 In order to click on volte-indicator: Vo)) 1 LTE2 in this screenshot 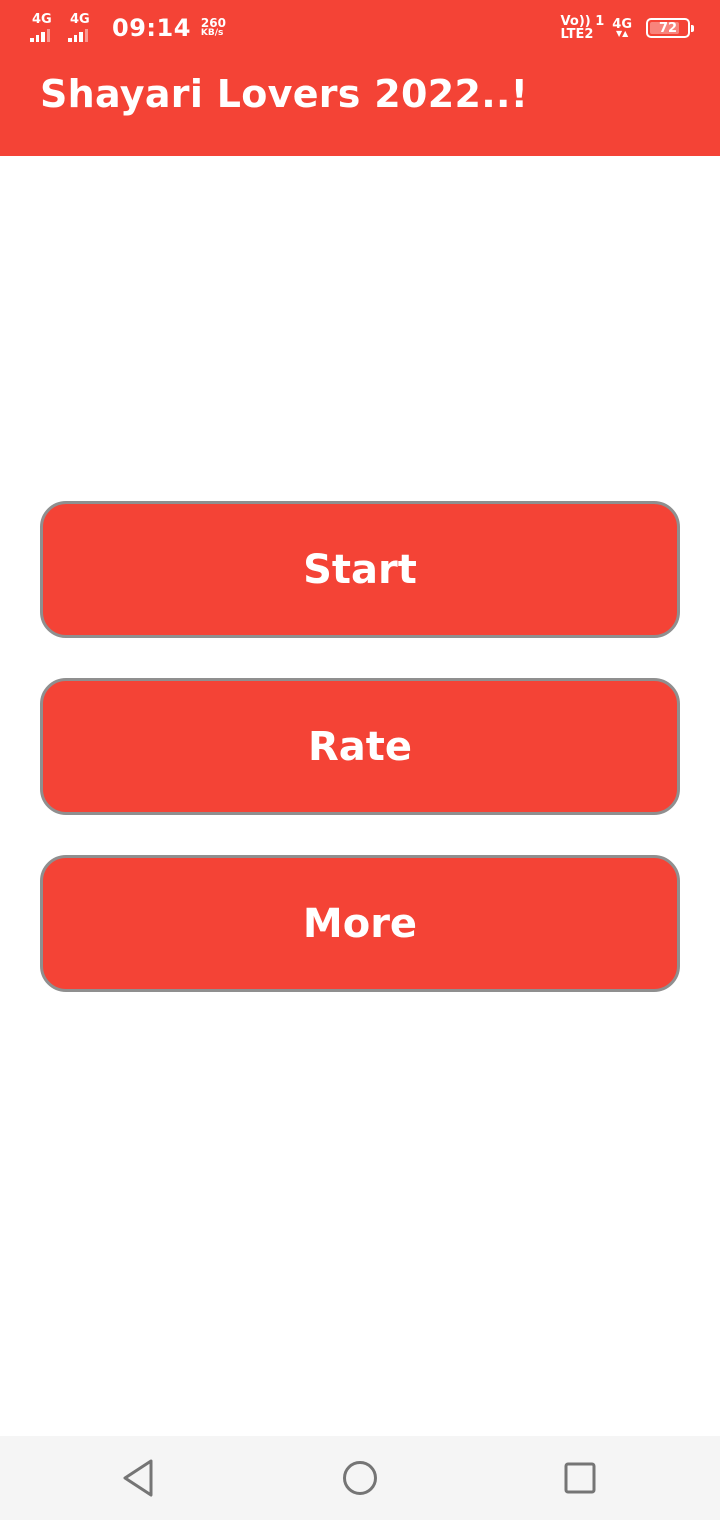, I will do `click(583, 28)`.